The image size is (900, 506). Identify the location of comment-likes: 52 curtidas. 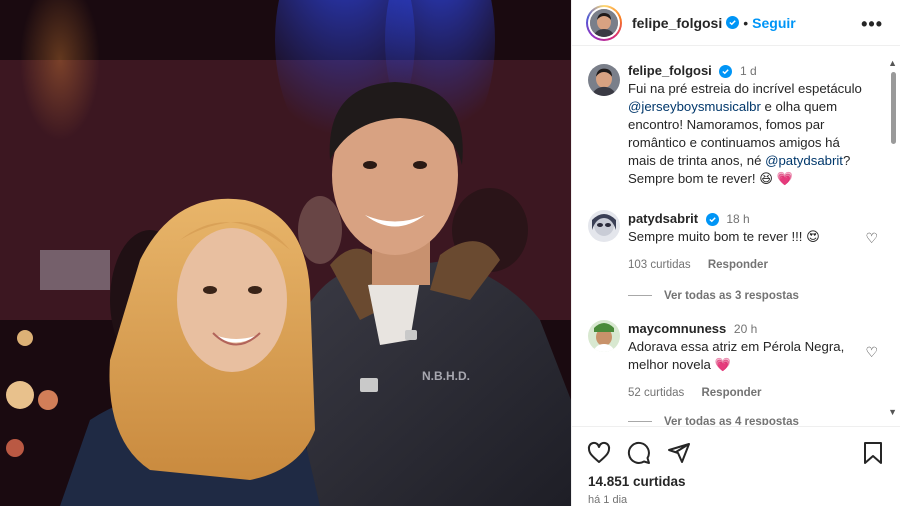
(656, 393).